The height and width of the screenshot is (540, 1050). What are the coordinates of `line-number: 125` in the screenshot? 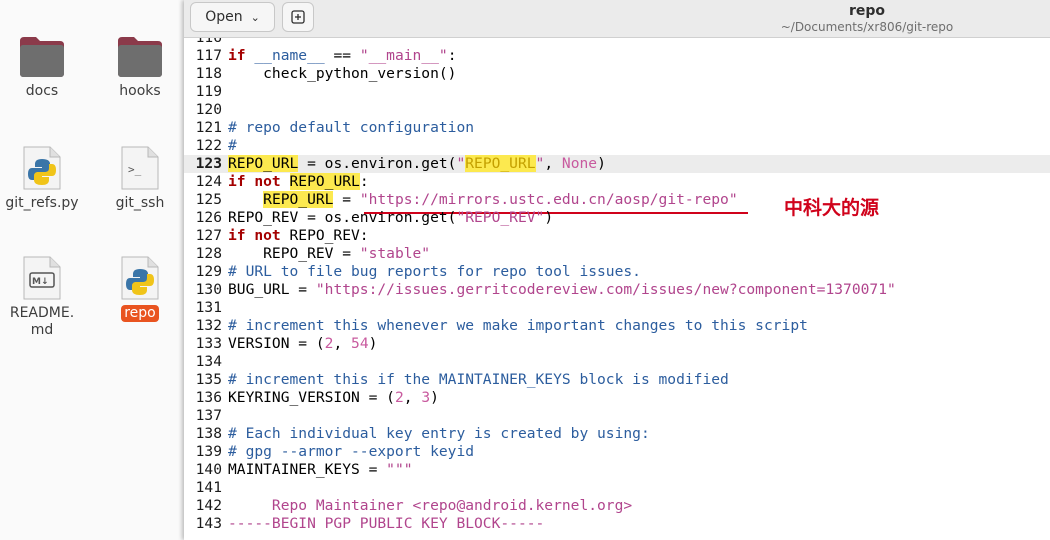 It's located at (208, 199).